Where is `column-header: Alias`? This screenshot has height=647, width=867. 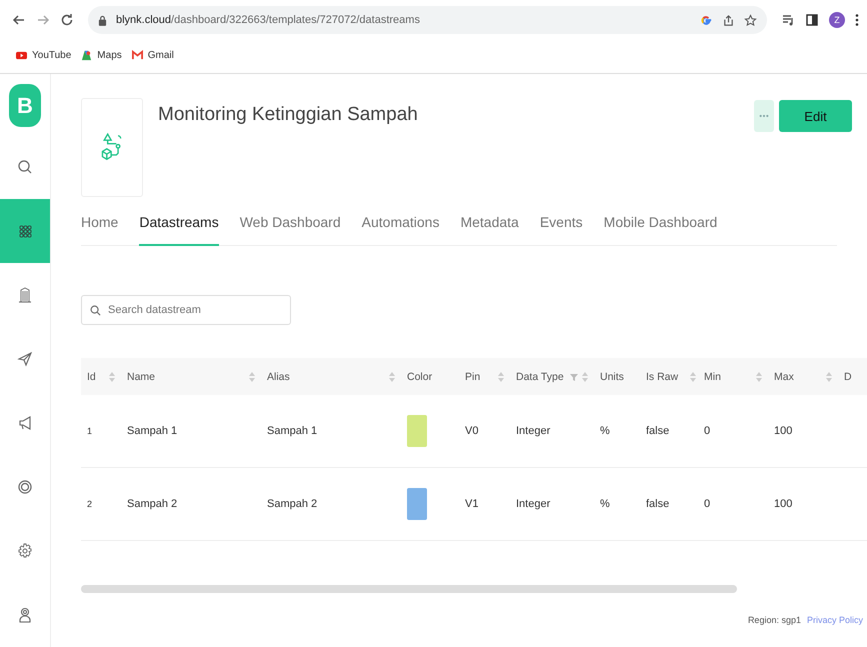
column-header: Alias is located at coordinates (278, 376).